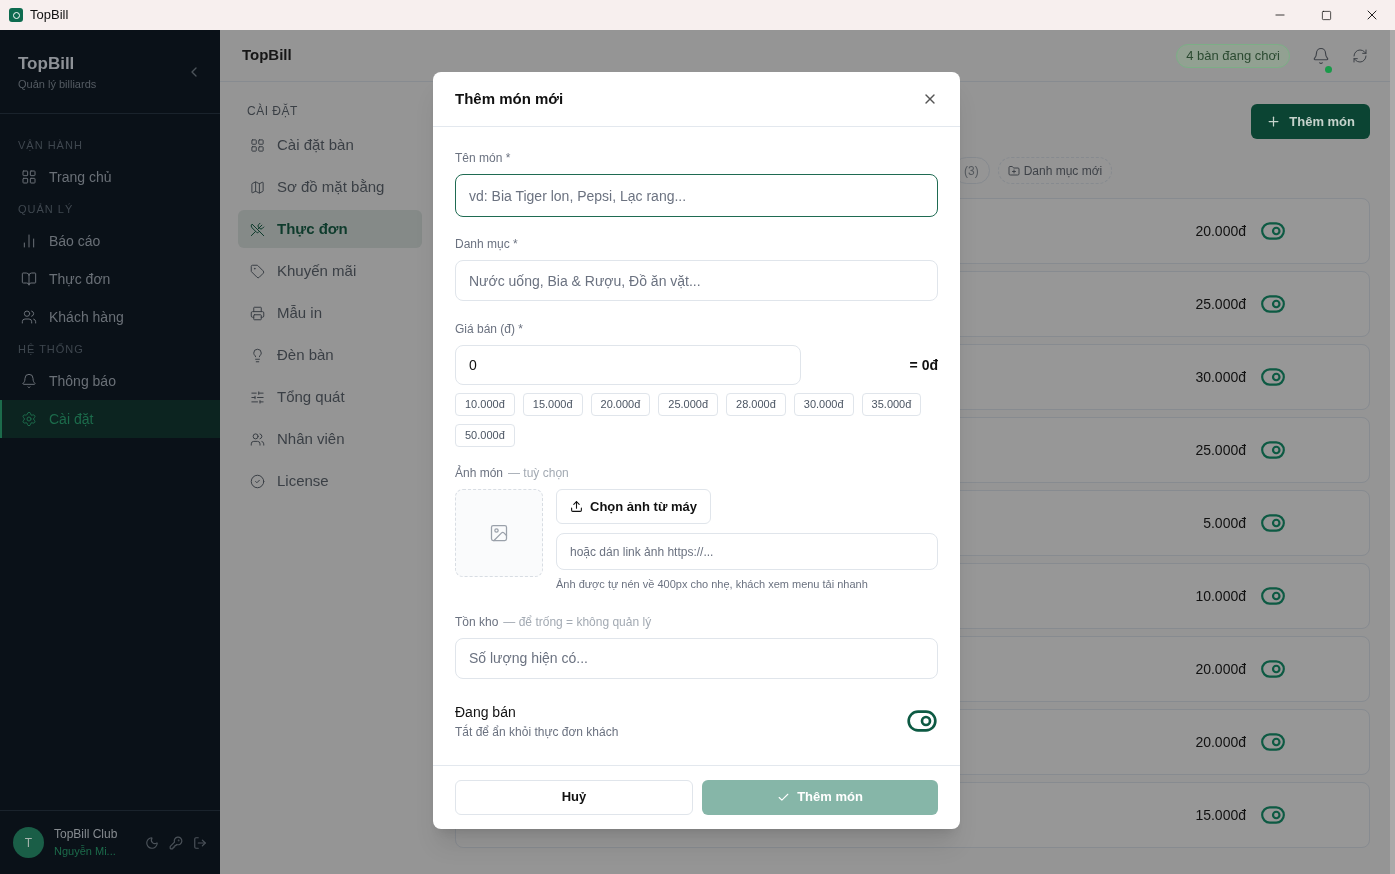  Describe the element at coordinates (110, 177) in the screenshot. I see `nav-item: Trang chủ` at that location.